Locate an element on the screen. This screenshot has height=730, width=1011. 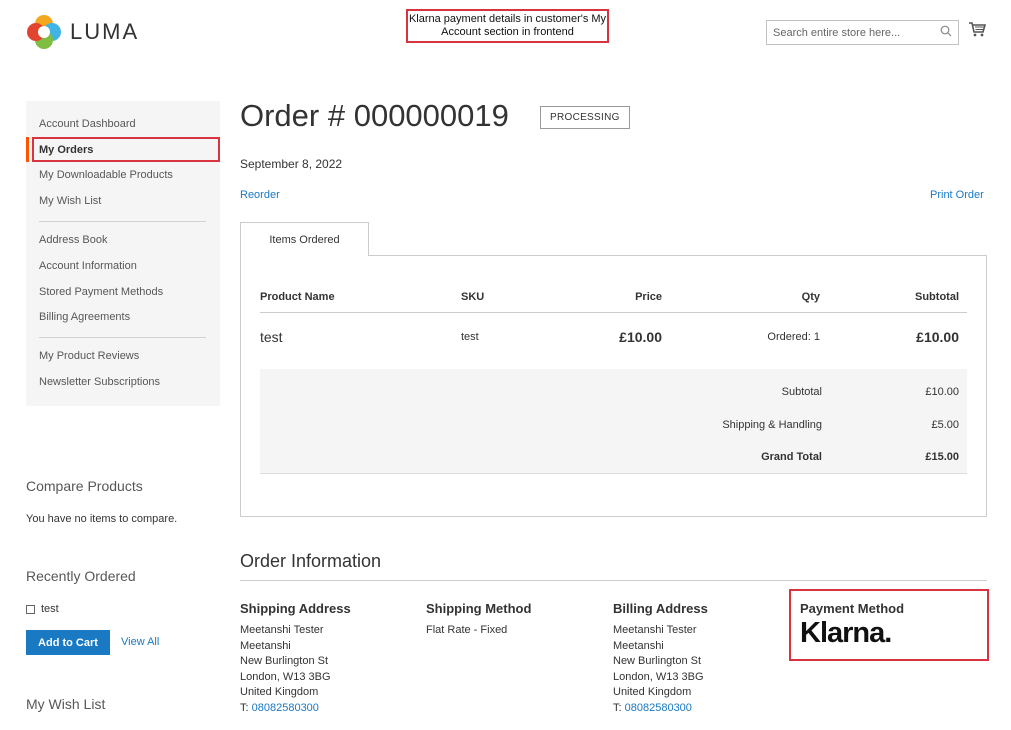
billing-address-line: Meetanshi is located at coordinates (638, 645).